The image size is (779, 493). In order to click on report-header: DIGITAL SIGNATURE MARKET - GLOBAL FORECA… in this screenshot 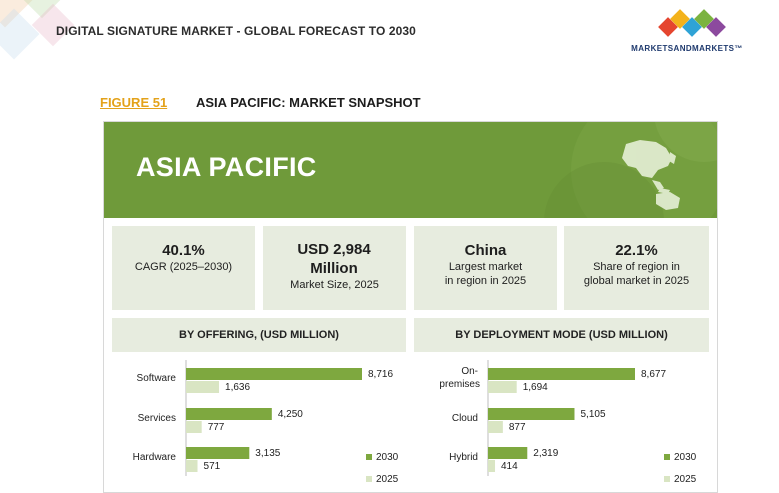, I will do `click(389, 31)`.